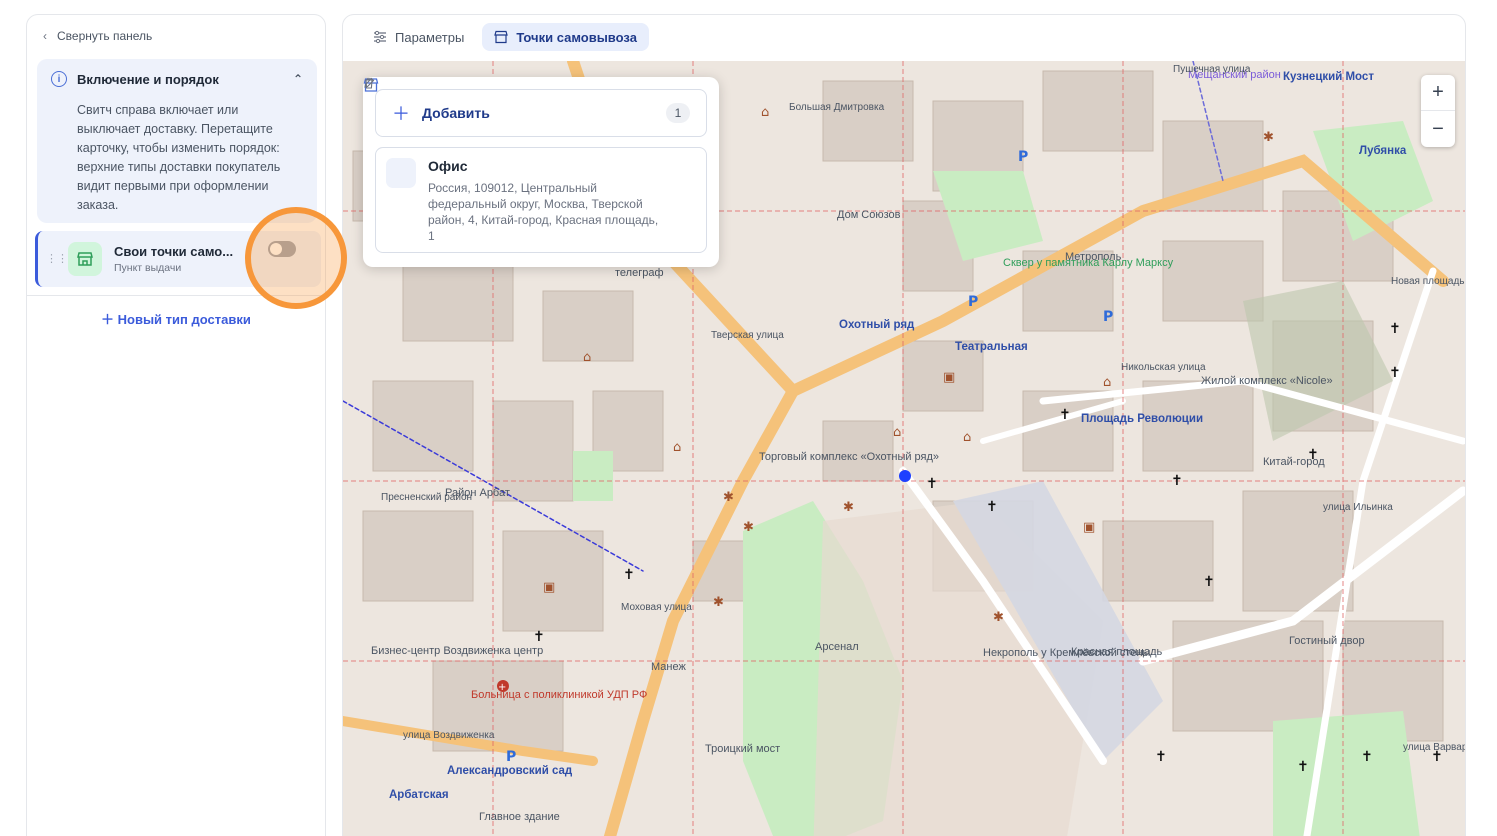 The image size is (1497, 836). I want to click on map-label-varvarka: улица Варварка, so click(1434, 747).